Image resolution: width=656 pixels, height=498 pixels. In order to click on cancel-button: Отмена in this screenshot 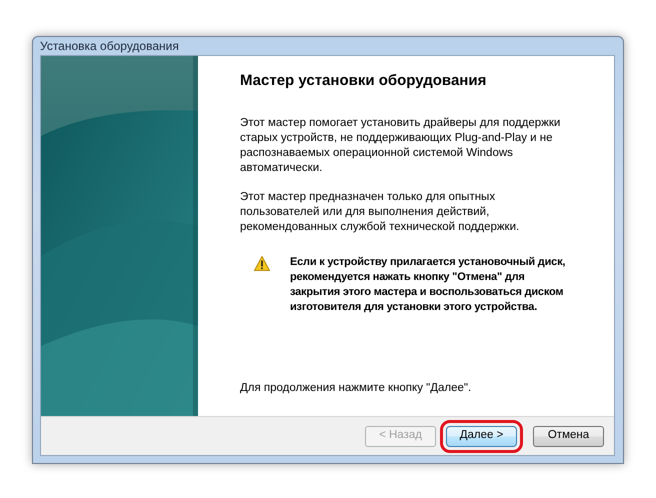, I will do `click(568, 436)`.